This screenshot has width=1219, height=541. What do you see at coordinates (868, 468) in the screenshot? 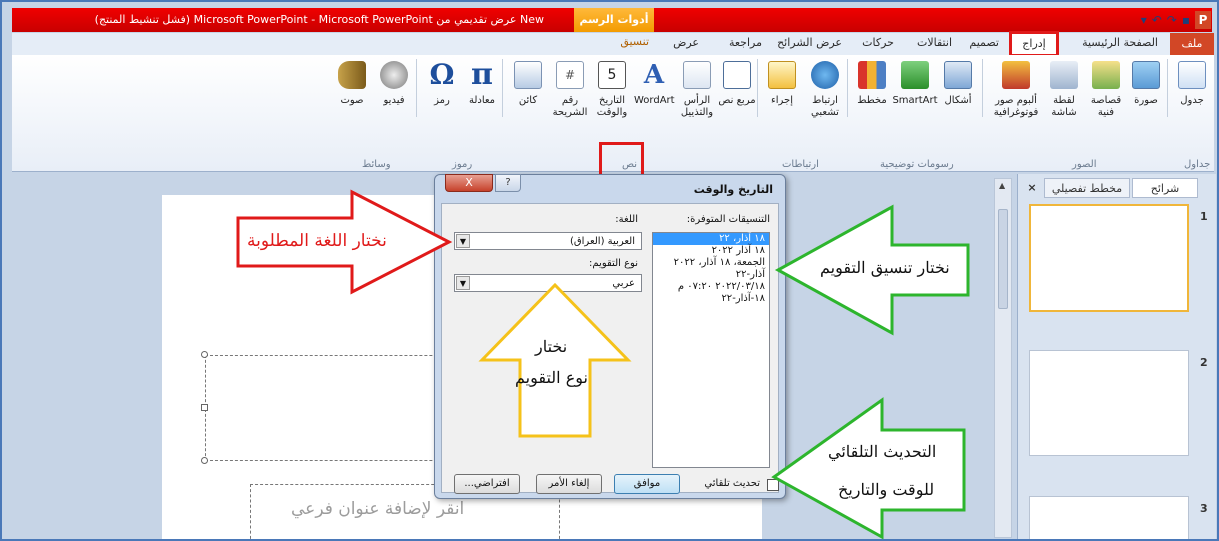
I see `arrow-green-left-bottom` at bounding box center [868, 468].